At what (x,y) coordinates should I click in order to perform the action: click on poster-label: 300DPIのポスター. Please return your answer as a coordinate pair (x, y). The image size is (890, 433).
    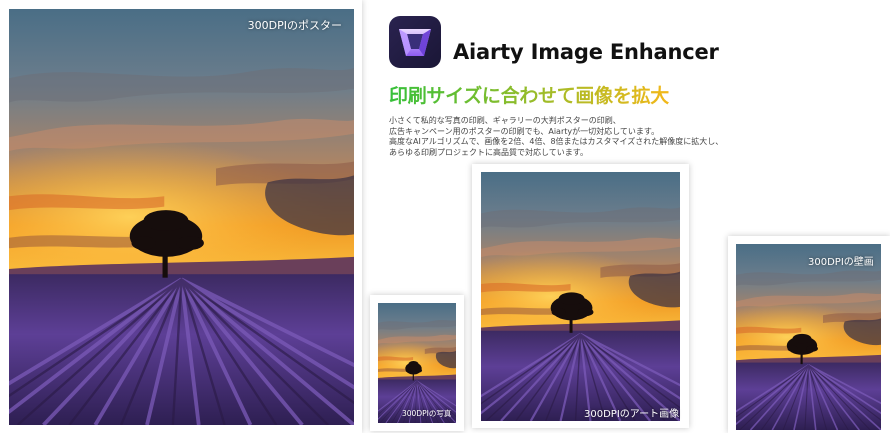
    Looking at the image, I should click on (294, 25).